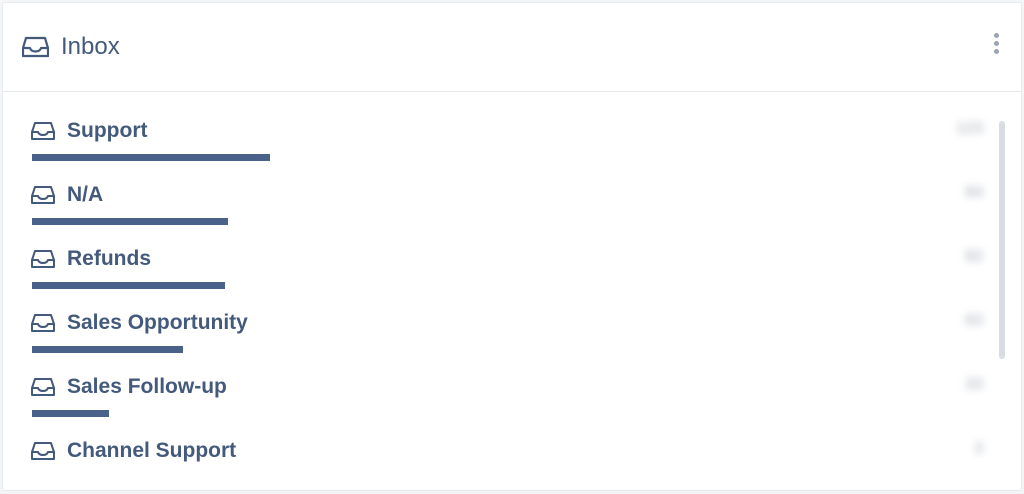 The image size is (1024, 494). Describe the element at coordinates (507, 262) in the screenshot. I see `inbox-row: Refunds 82` at that location.